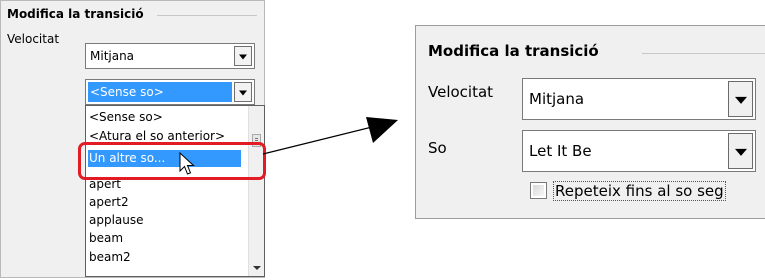 The image size is (765, 280). What do you see at coordinates (109, 257) in the screenshot?
I see `list-item: beam2` at bounding box center [109, 257].